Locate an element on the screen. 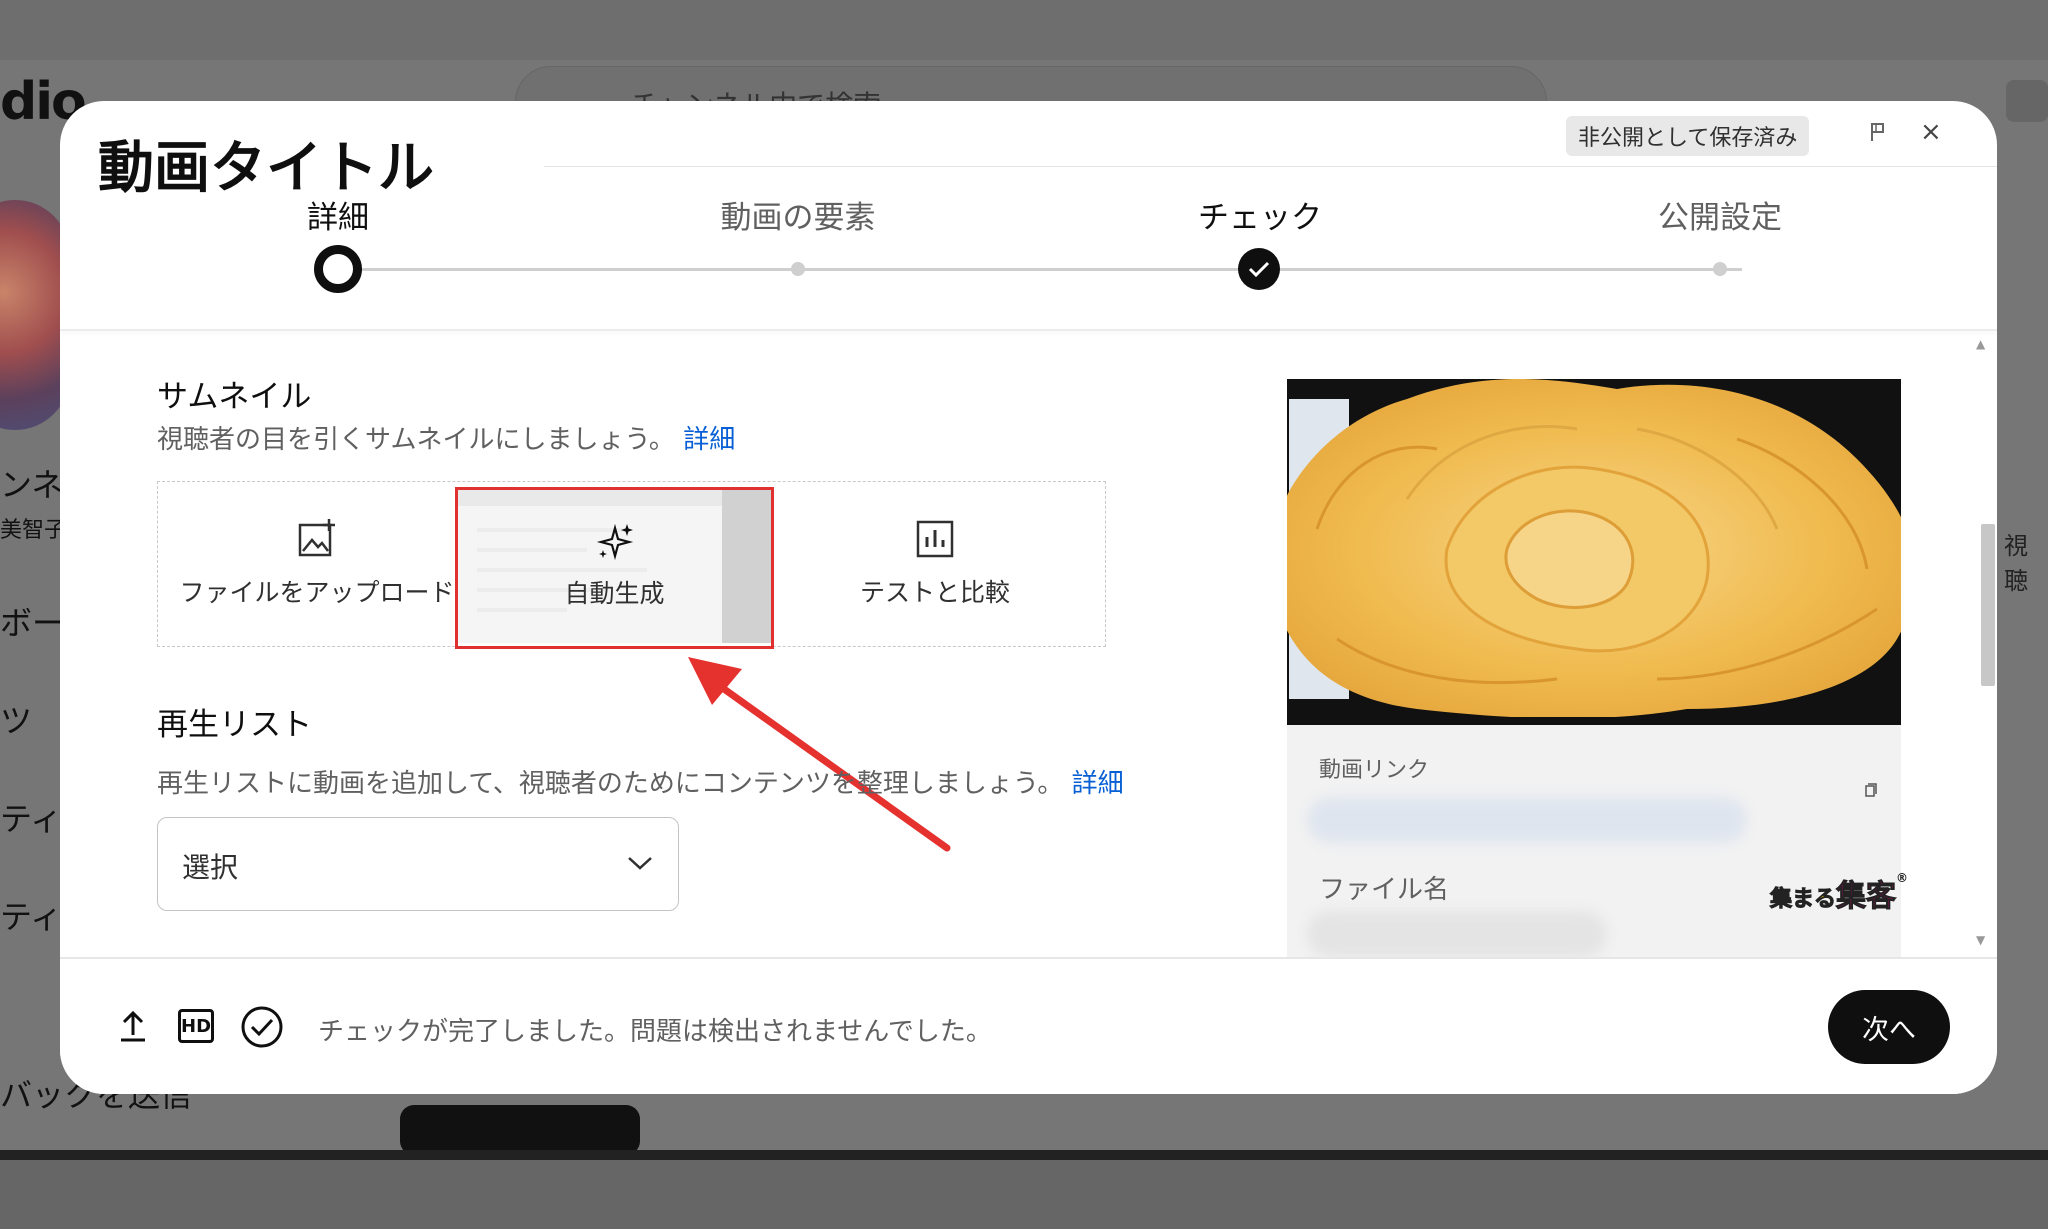 The image size is (2048, 1229). brand-text-big: 集客 is located at coordinates (1866, 897).